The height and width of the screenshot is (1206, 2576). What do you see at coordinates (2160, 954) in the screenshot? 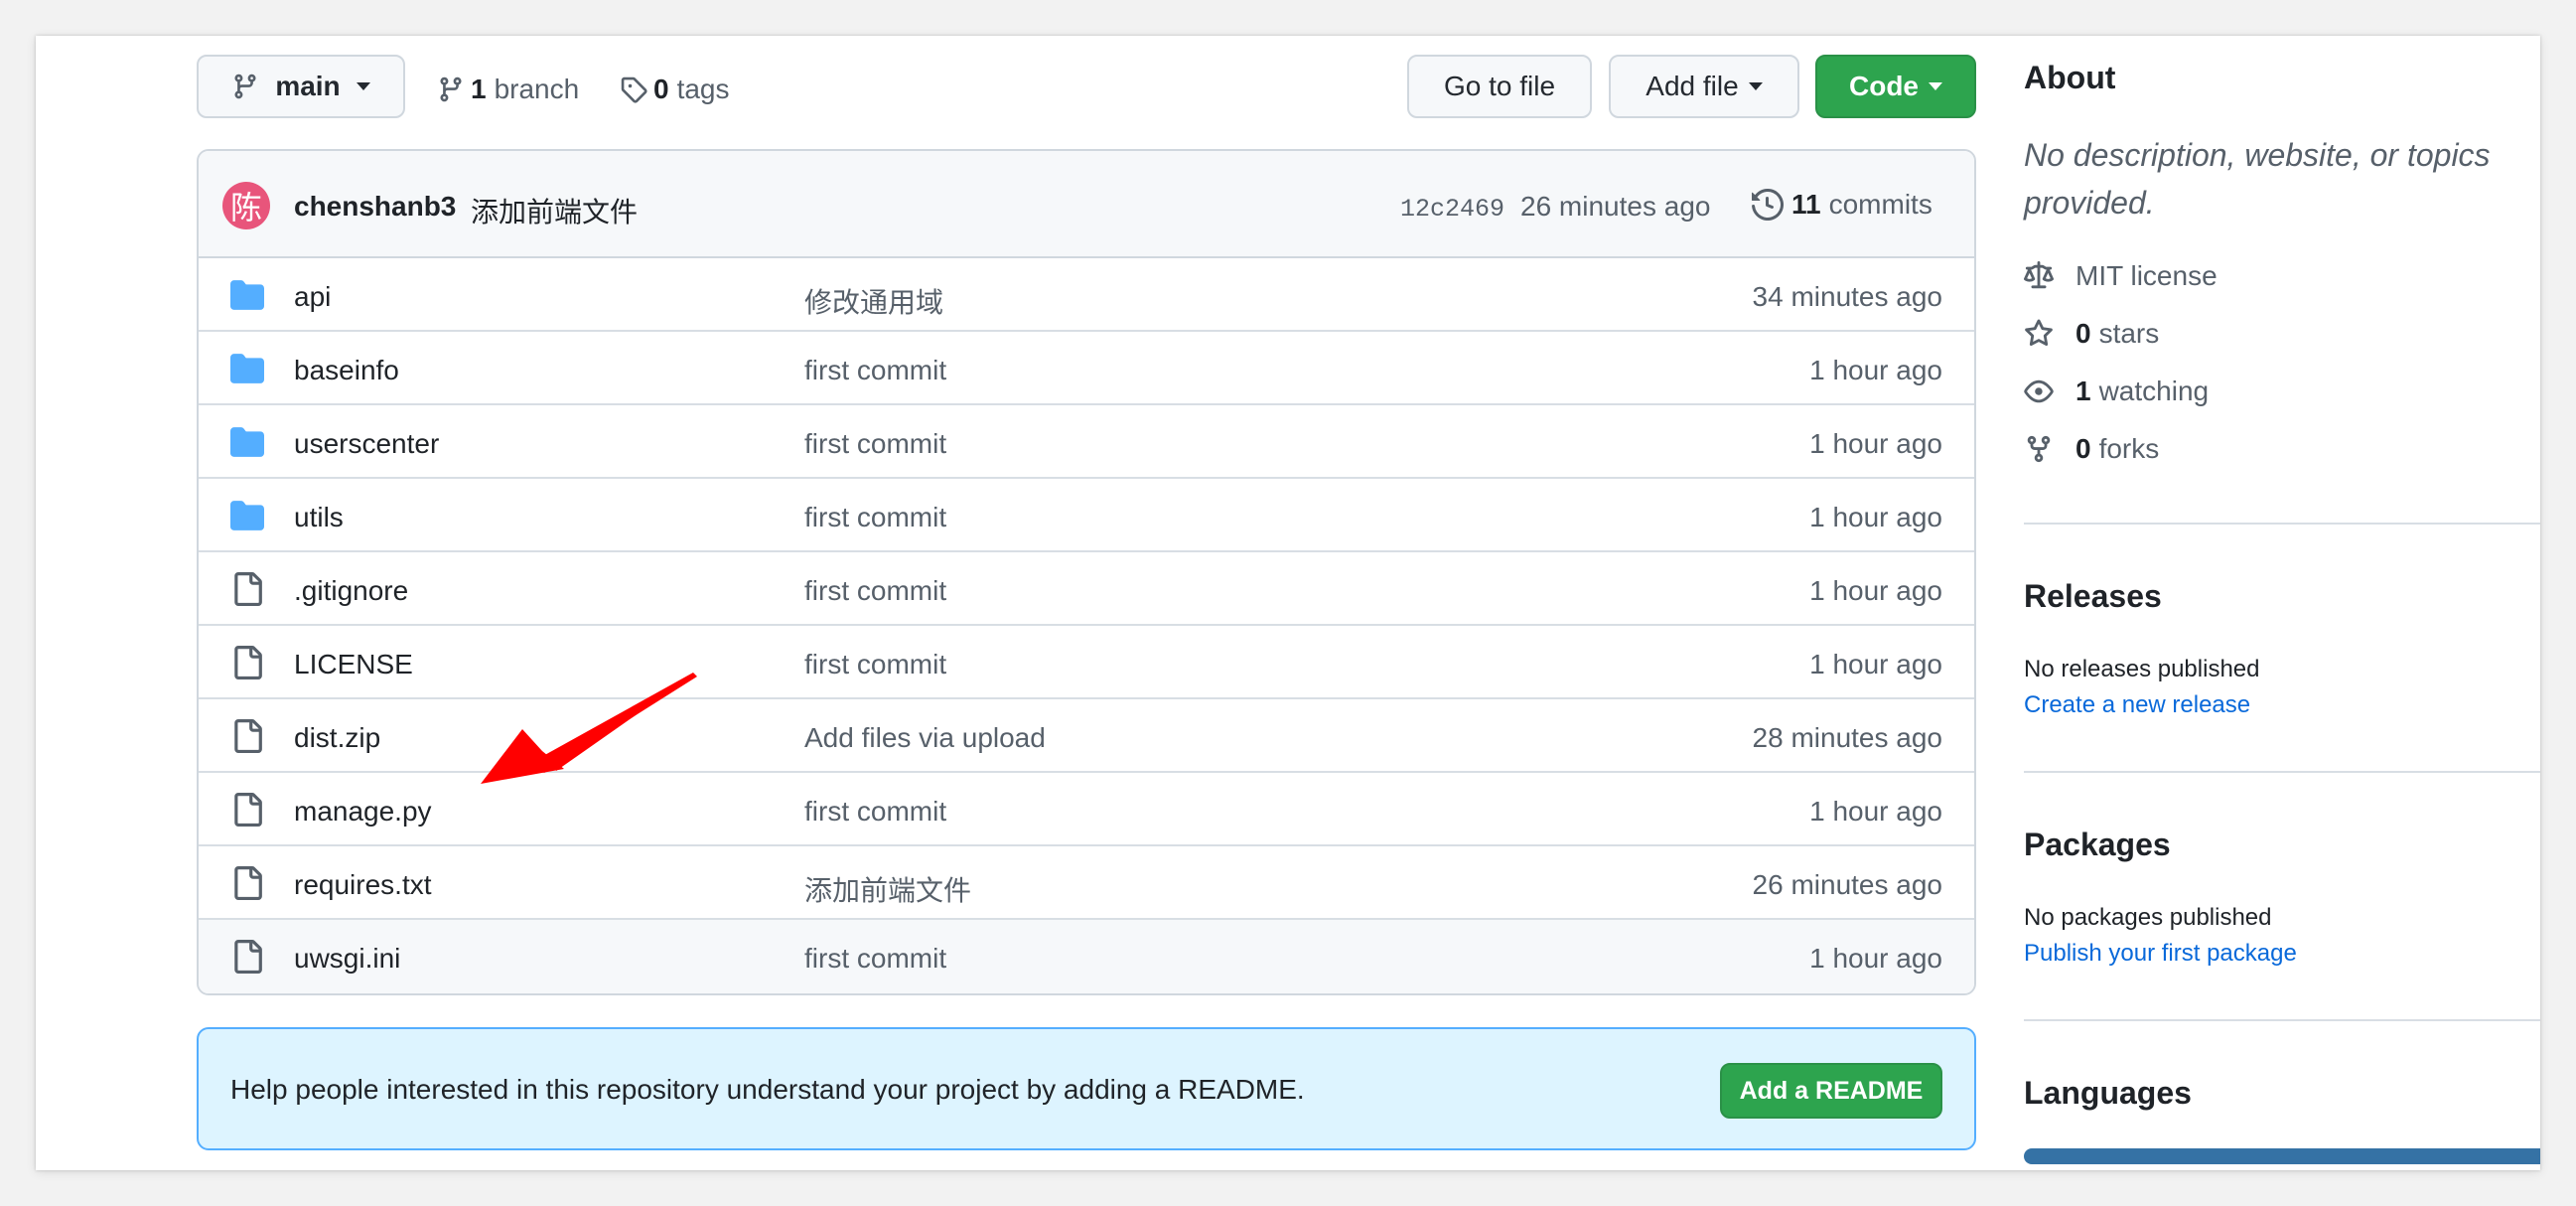
I see `publish-package-link: Publish your first package` at bounding box center [2160, 954].